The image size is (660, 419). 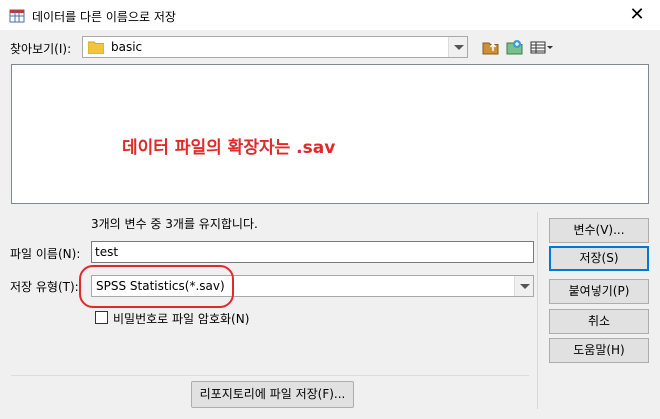 What do you see at coordinates (181, 319) in the screenshot?
I see `encrypt-label: 비밀번호로 파일 암호화(N)` at bounding box center [181, 319].